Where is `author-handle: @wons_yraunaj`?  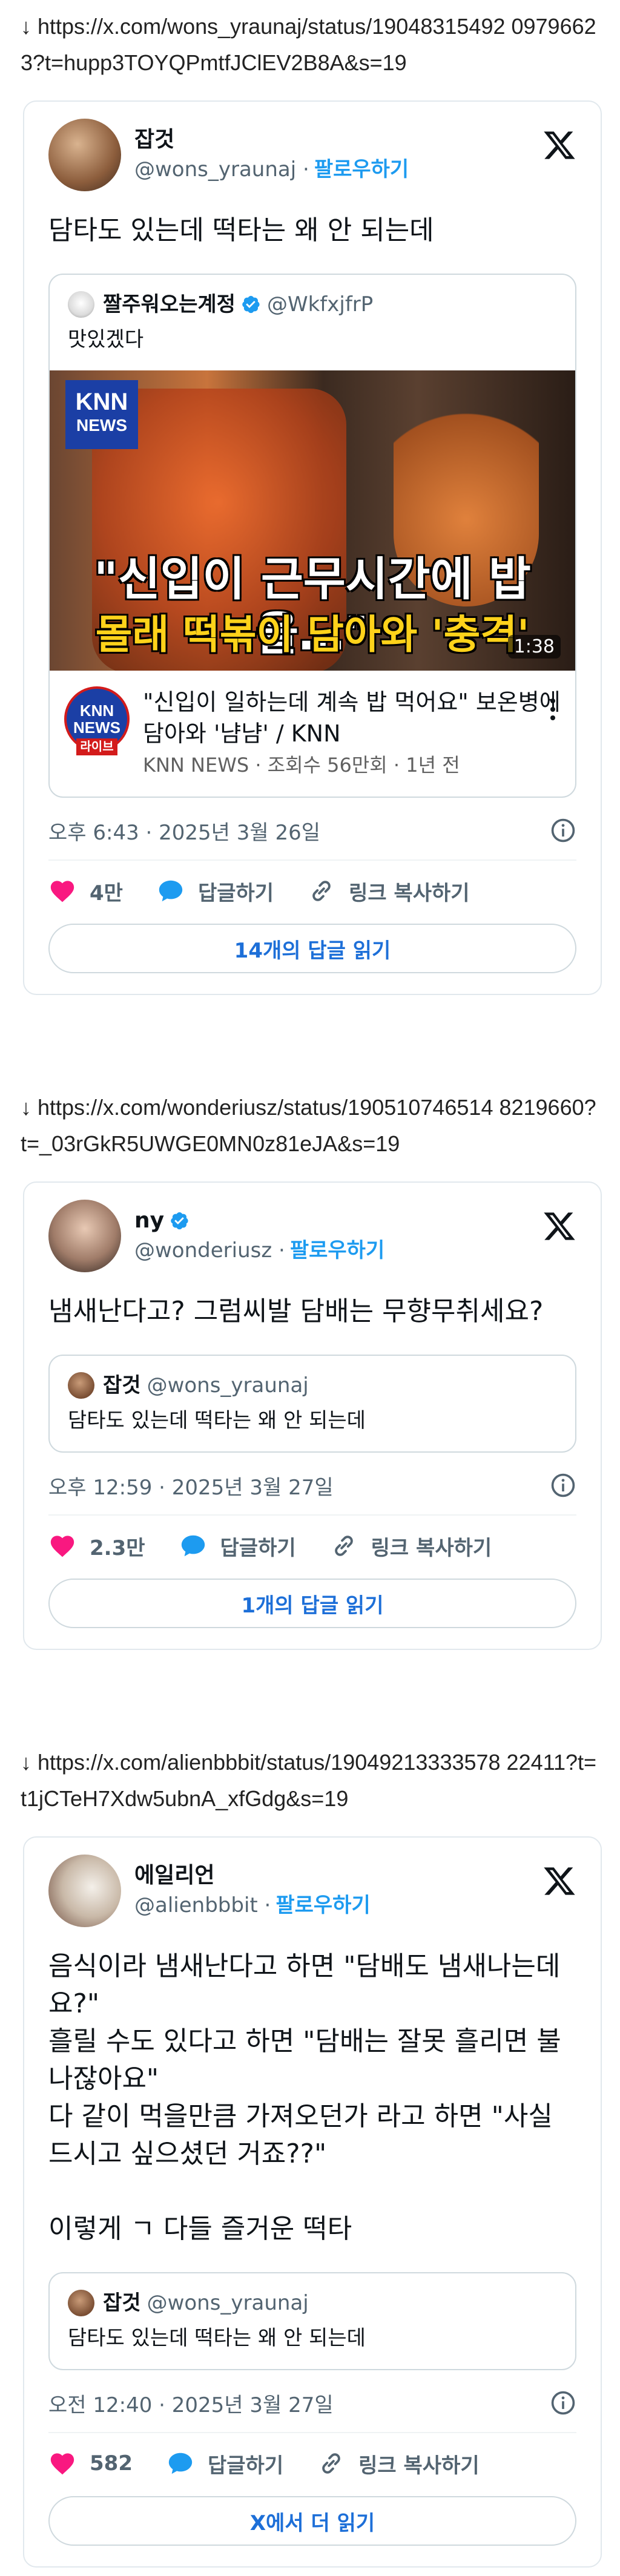
author-handle: @wons_yraunaj is located at coordinates (215, 169).